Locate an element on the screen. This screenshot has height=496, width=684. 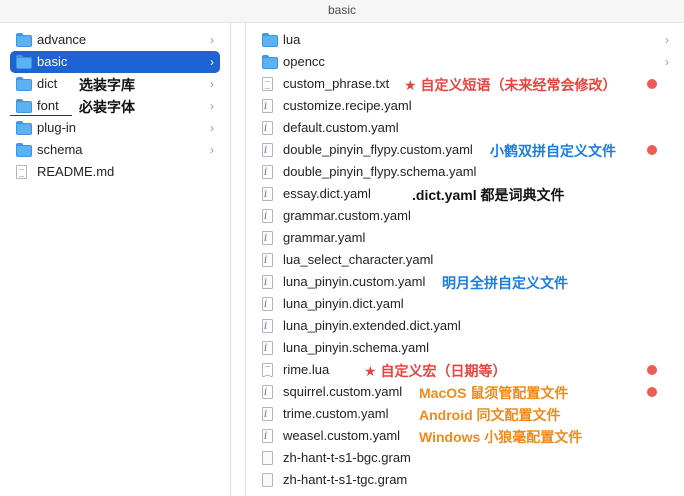
annotation-dict-yaml: .dict.yaml 都是词典文件 is located at coordinates (488, 195).